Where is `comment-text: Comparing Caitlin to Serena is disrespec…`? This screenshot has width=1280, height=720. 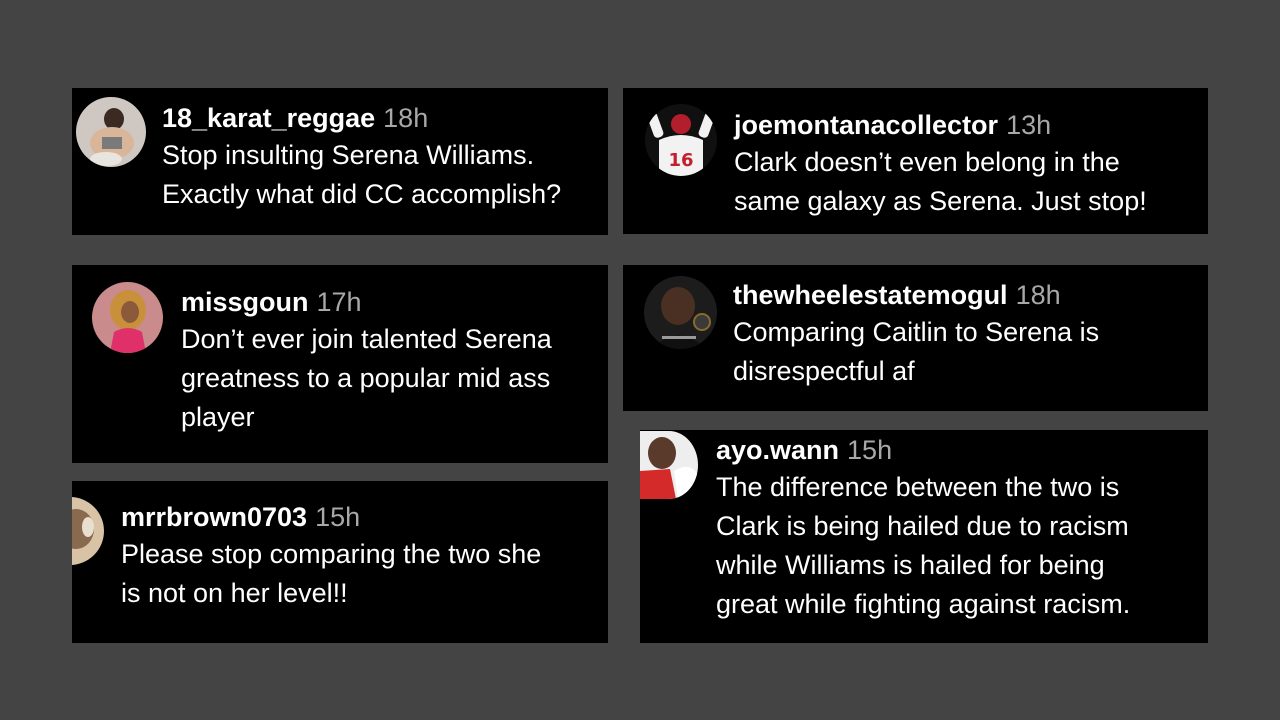 comment-text: Comparing Caitlin to Serena is disrespec… is located at coordinates (916, 351).